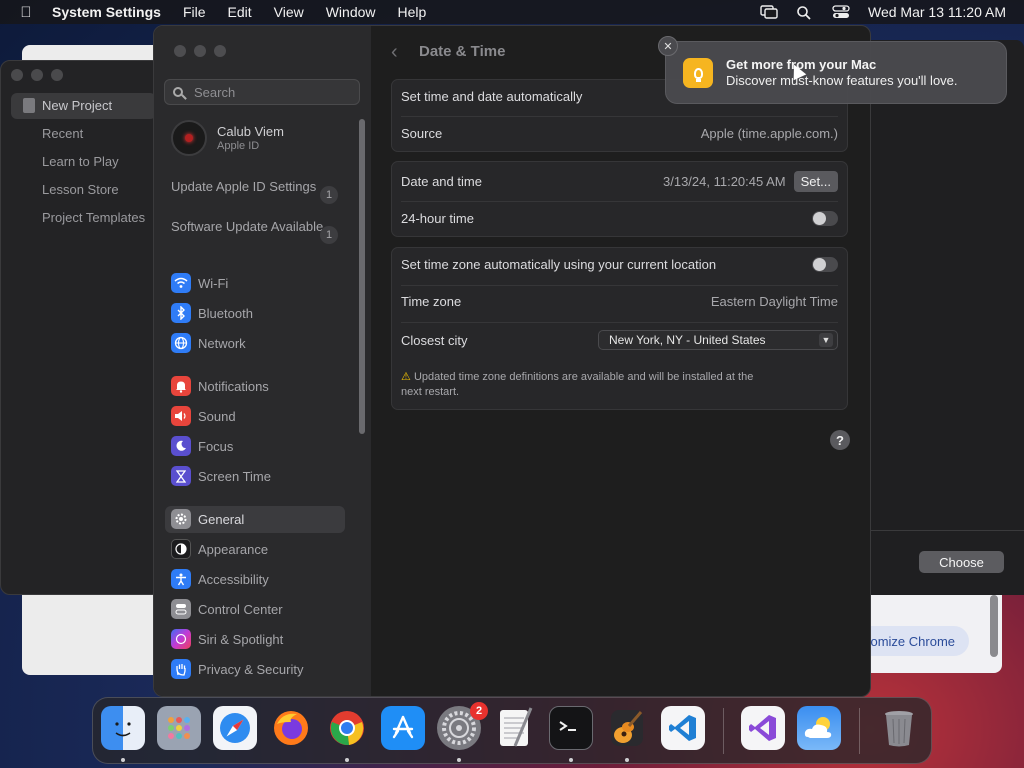 Image resolution: width=1024 pixels, height=768 pixels. I want to click on app-store-icon, so click(403, 728).